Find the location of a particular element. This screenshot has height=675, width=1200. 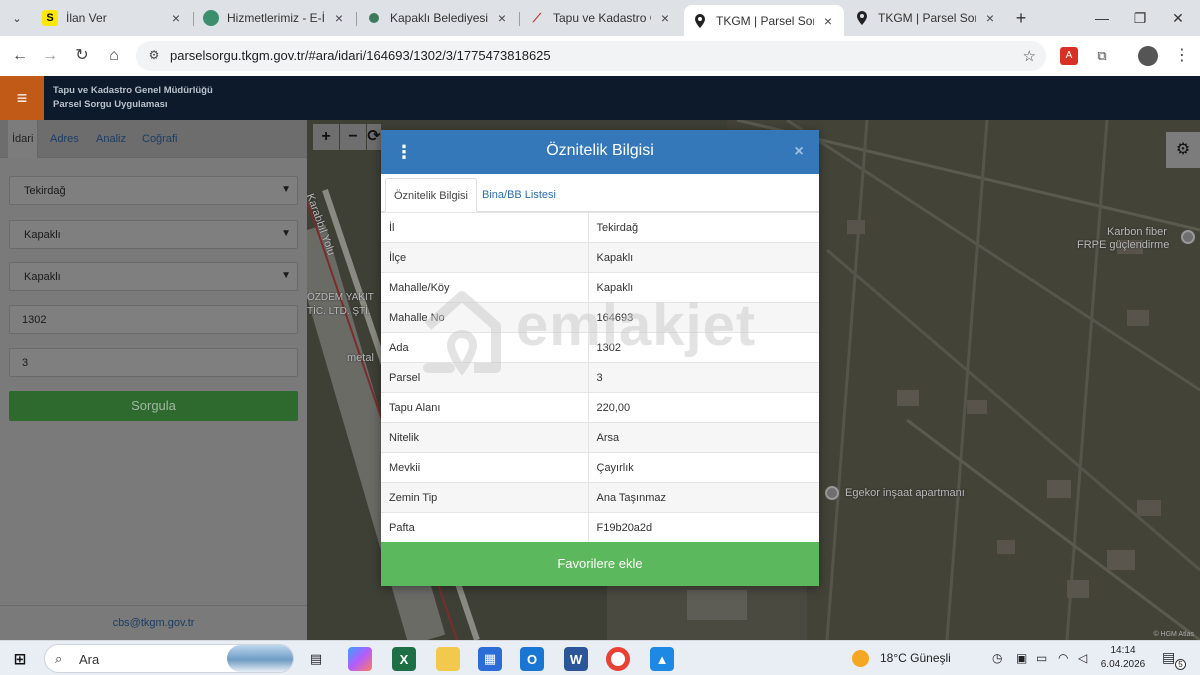

tab-oznitelik-bilgisi: Öznitelik Bilgisi is located at coordinates (431, 195).